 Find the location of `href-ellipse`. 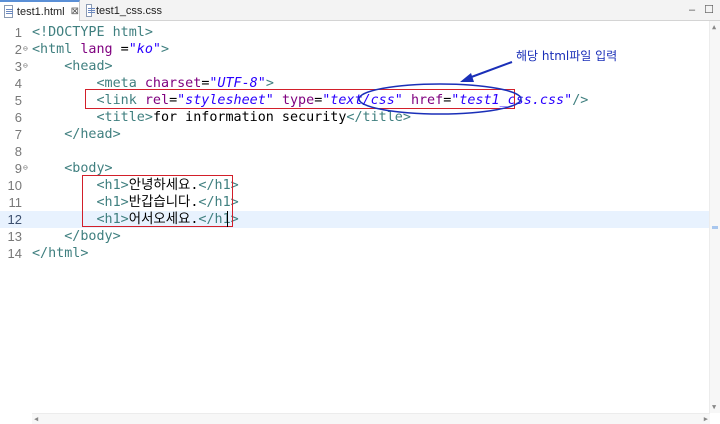

href-ellipse is located at coordinates (440, 99).